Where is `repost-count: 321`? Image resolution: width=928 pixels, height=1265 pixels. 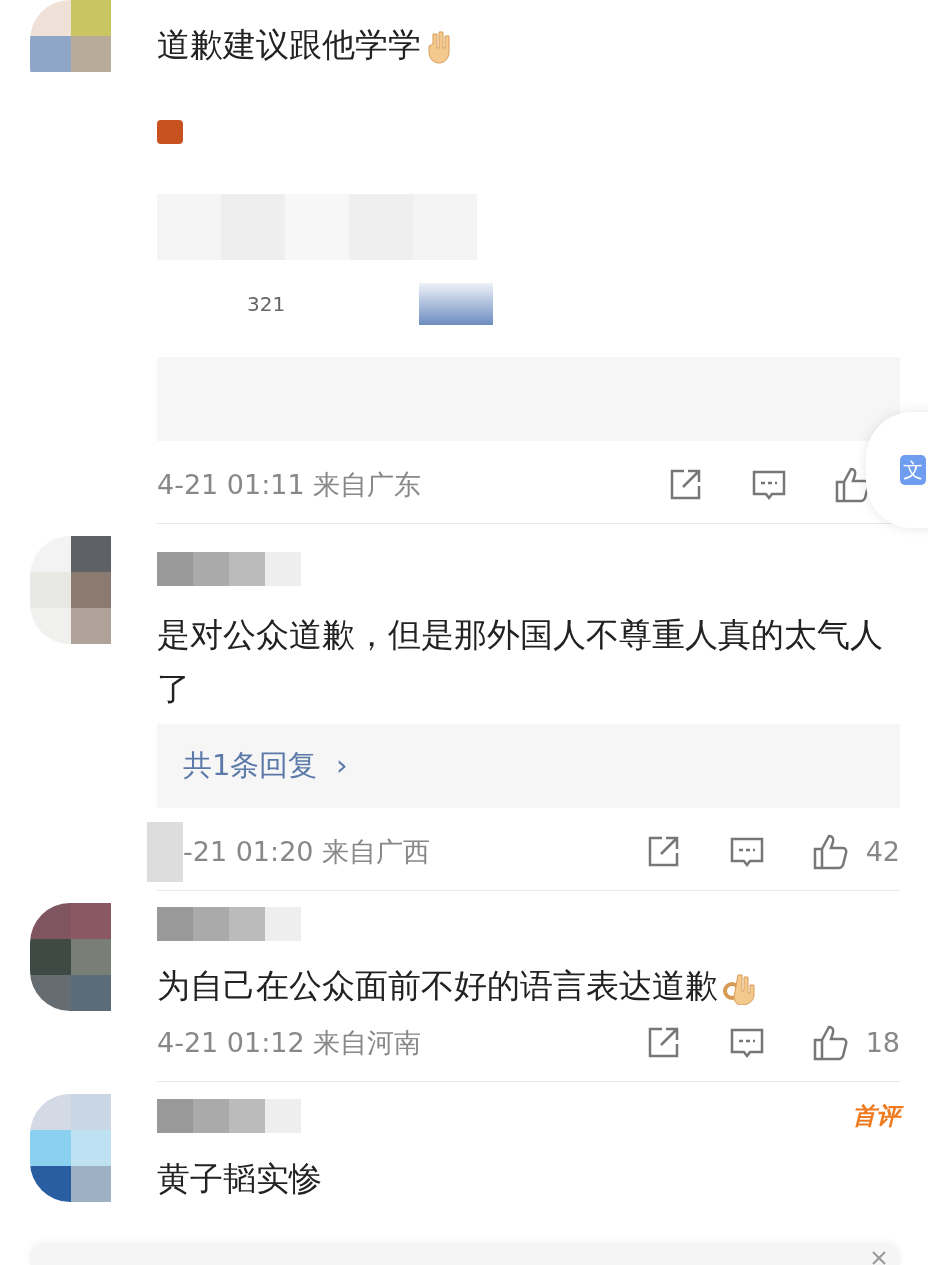 repost-count: 321 is located at coordinates (266, 304).